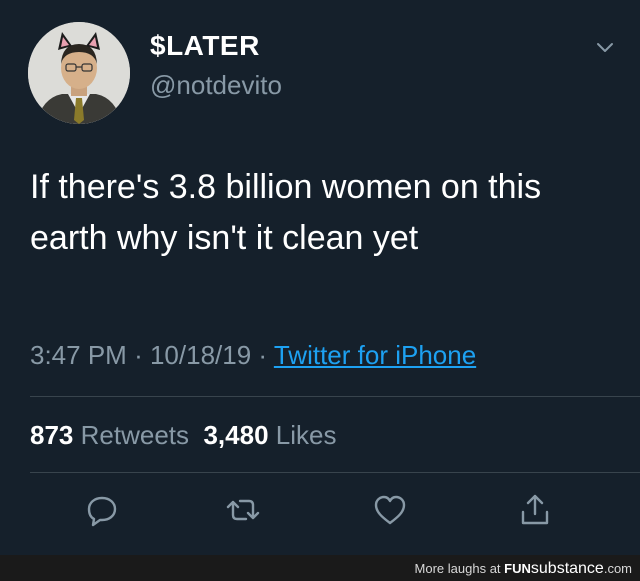 Image resolution: width=640 pixels, height=581 pixels. I want to click on tweet-meta: 3:47 PM · 10/18/19 · Twitter for iPhone, so click(253, 355).